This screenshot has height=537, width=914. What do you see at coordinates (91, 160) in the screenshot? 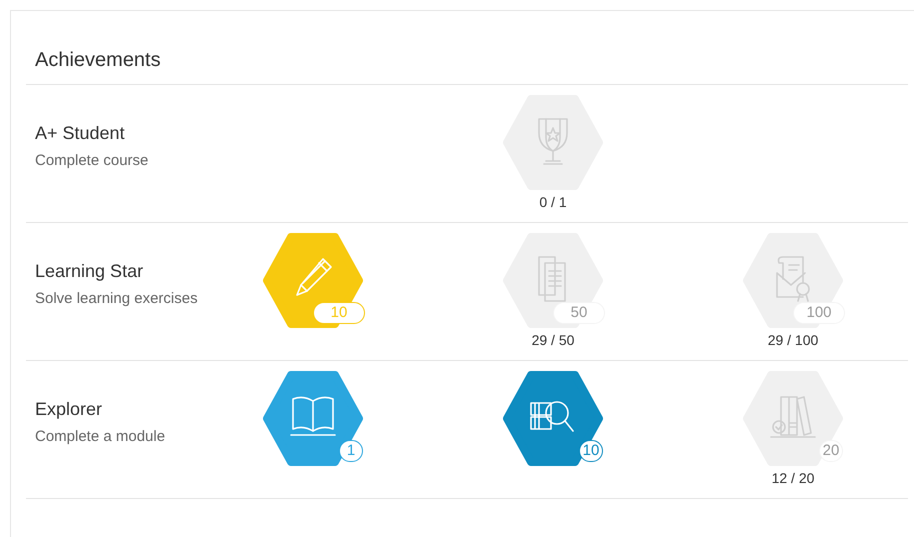
I see `achievement-description: Complete course` at bounding box center [91, 160].